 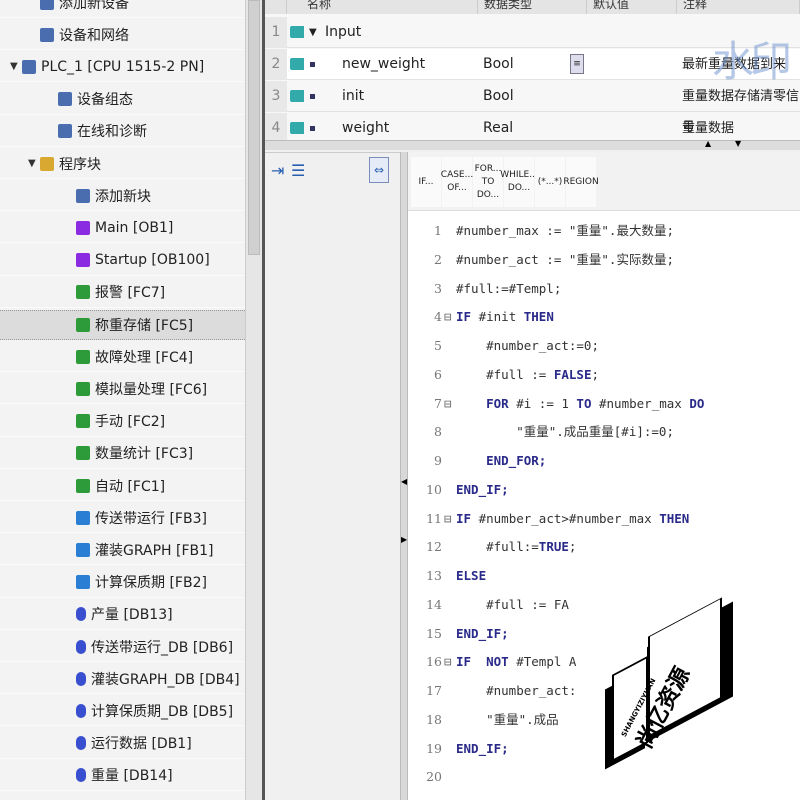 What do you see at coordinates (383, 64) in the screenshot?
I see `var-name: new_weight` at bounding box center [383, 64].